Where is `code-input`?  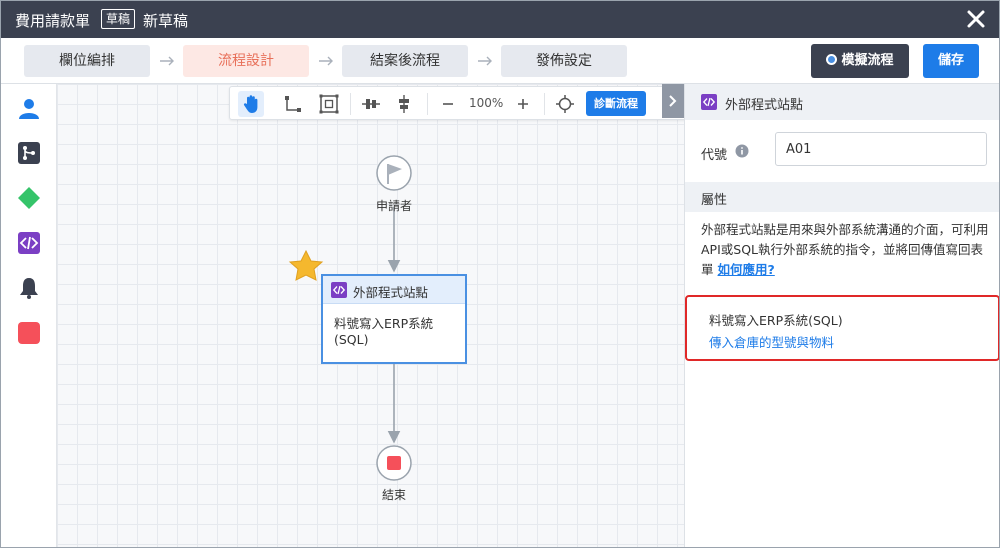
code-input is located at coordinates (881, 149).